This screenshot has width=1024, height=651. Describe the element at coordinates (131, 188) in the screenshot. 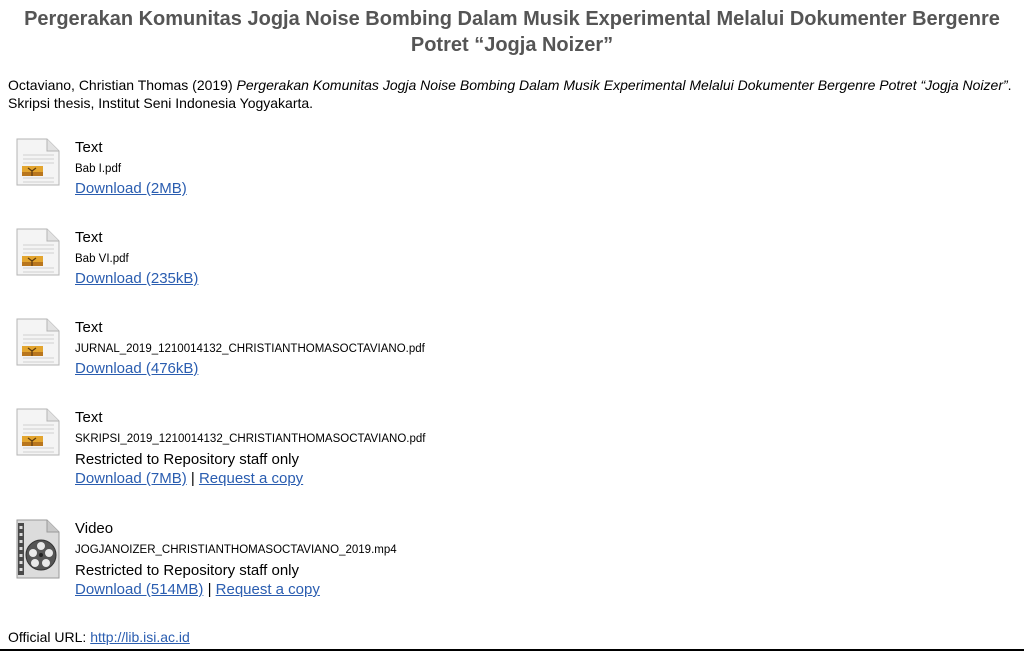

I see `download-link: Download (2MB)` at that location.